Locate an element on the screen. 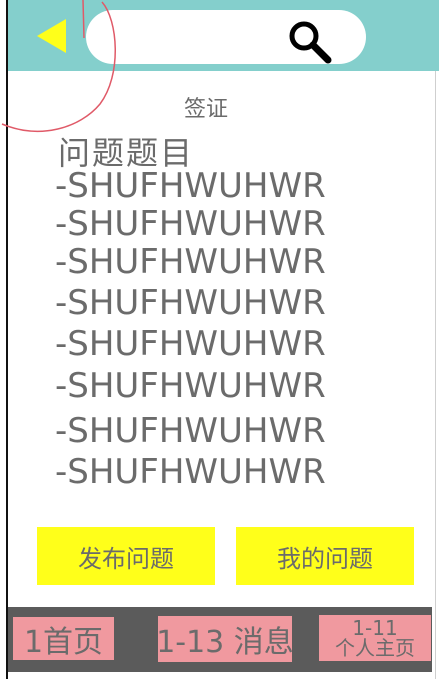 The width and height of the screenshot is (439, 679). top-bar is located at coordinates (223, 35).